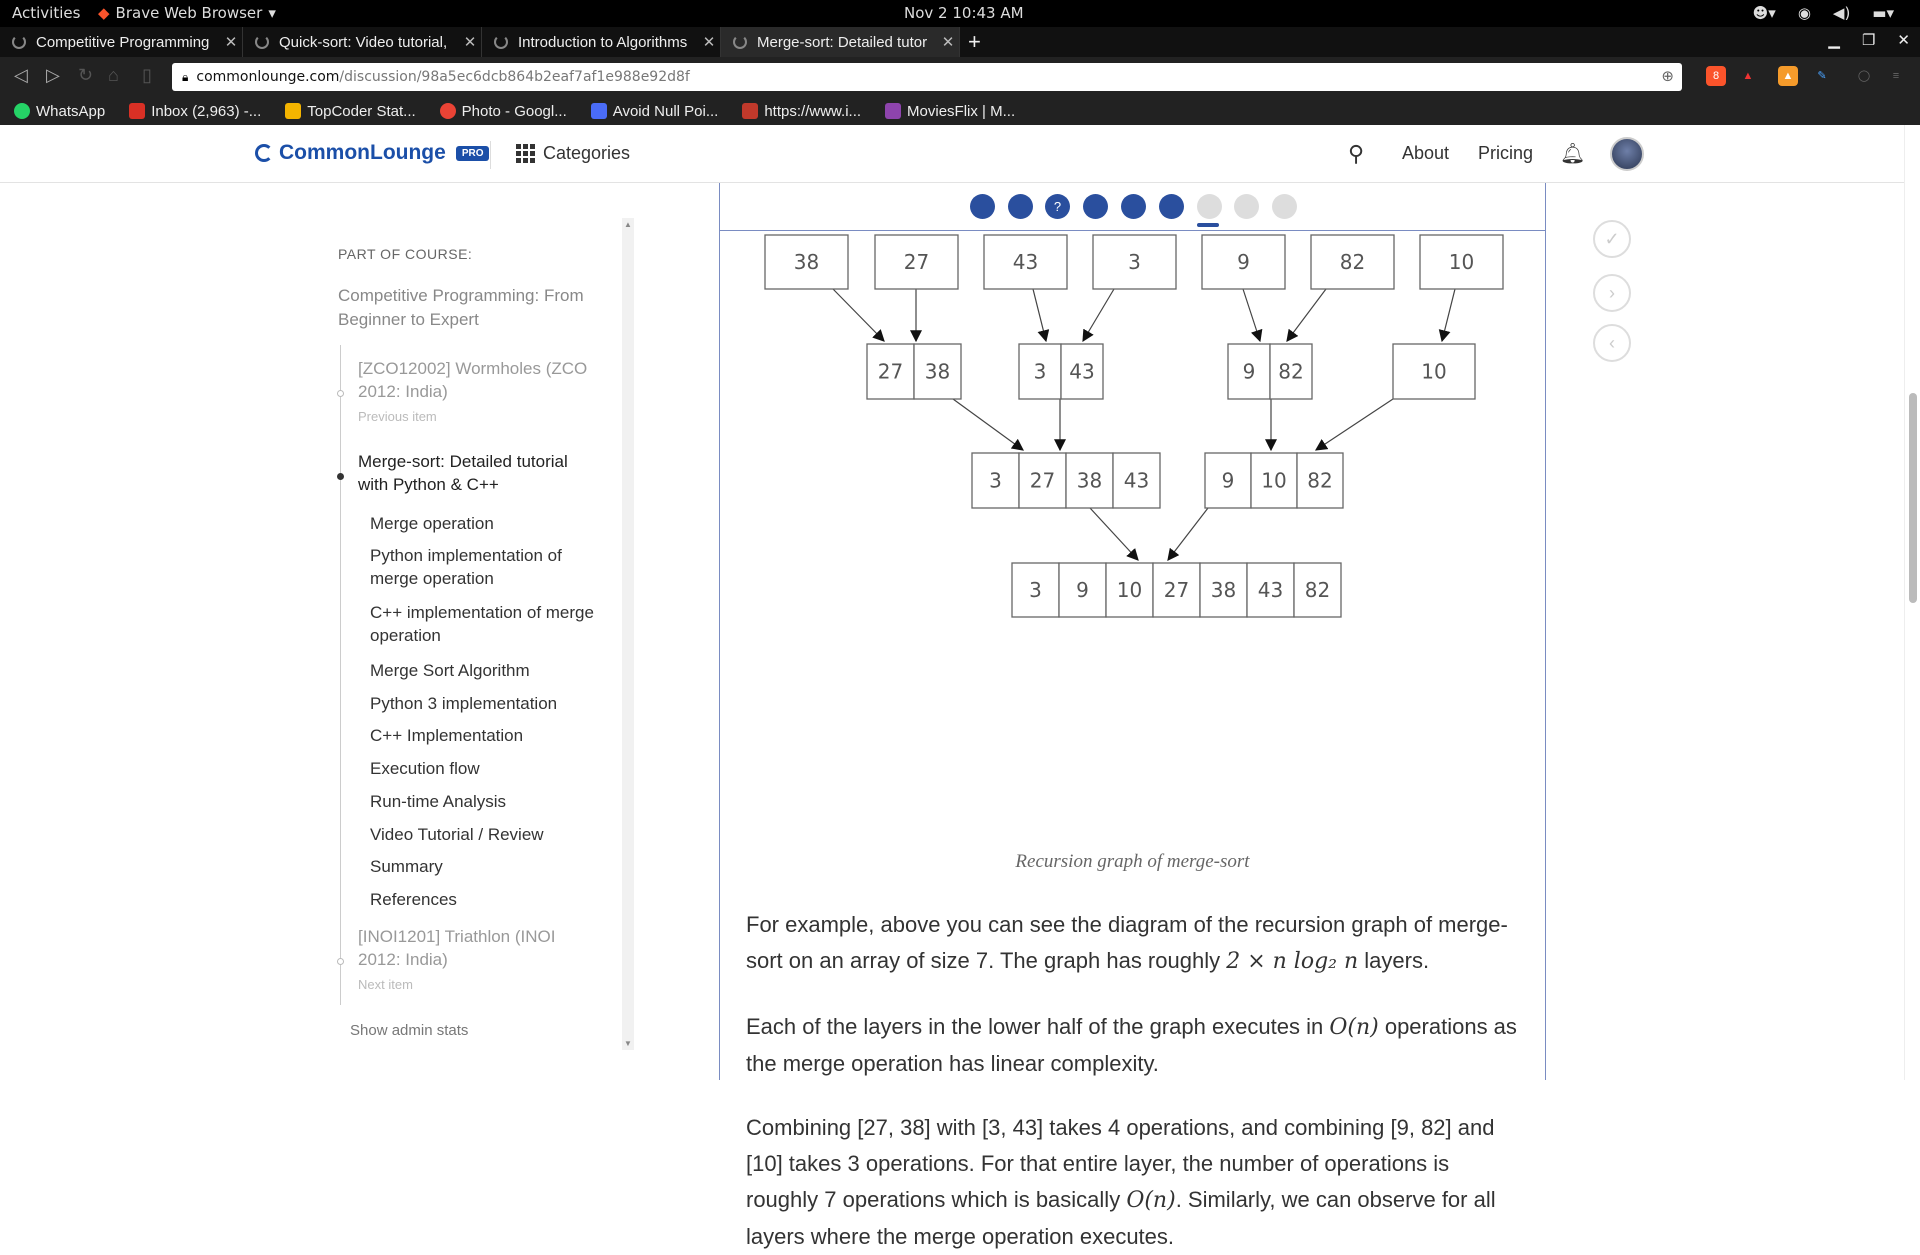  Describe the element at coordinates (1788, 76) in the screenshot. I see `extension-icon: ▲` at that location.